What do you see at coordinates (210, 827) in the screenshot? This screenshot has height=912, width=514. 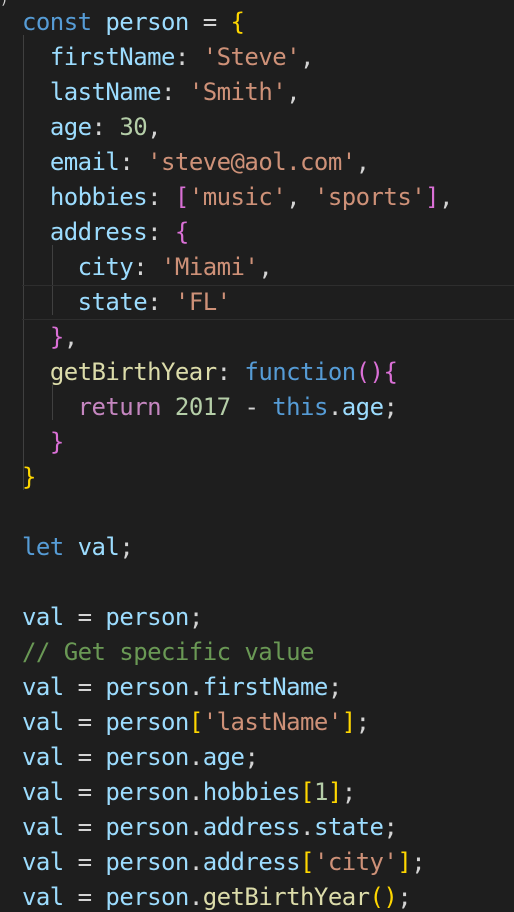 I see `code-line-24: val = person.address.state;` at bounding box center [210, 827].